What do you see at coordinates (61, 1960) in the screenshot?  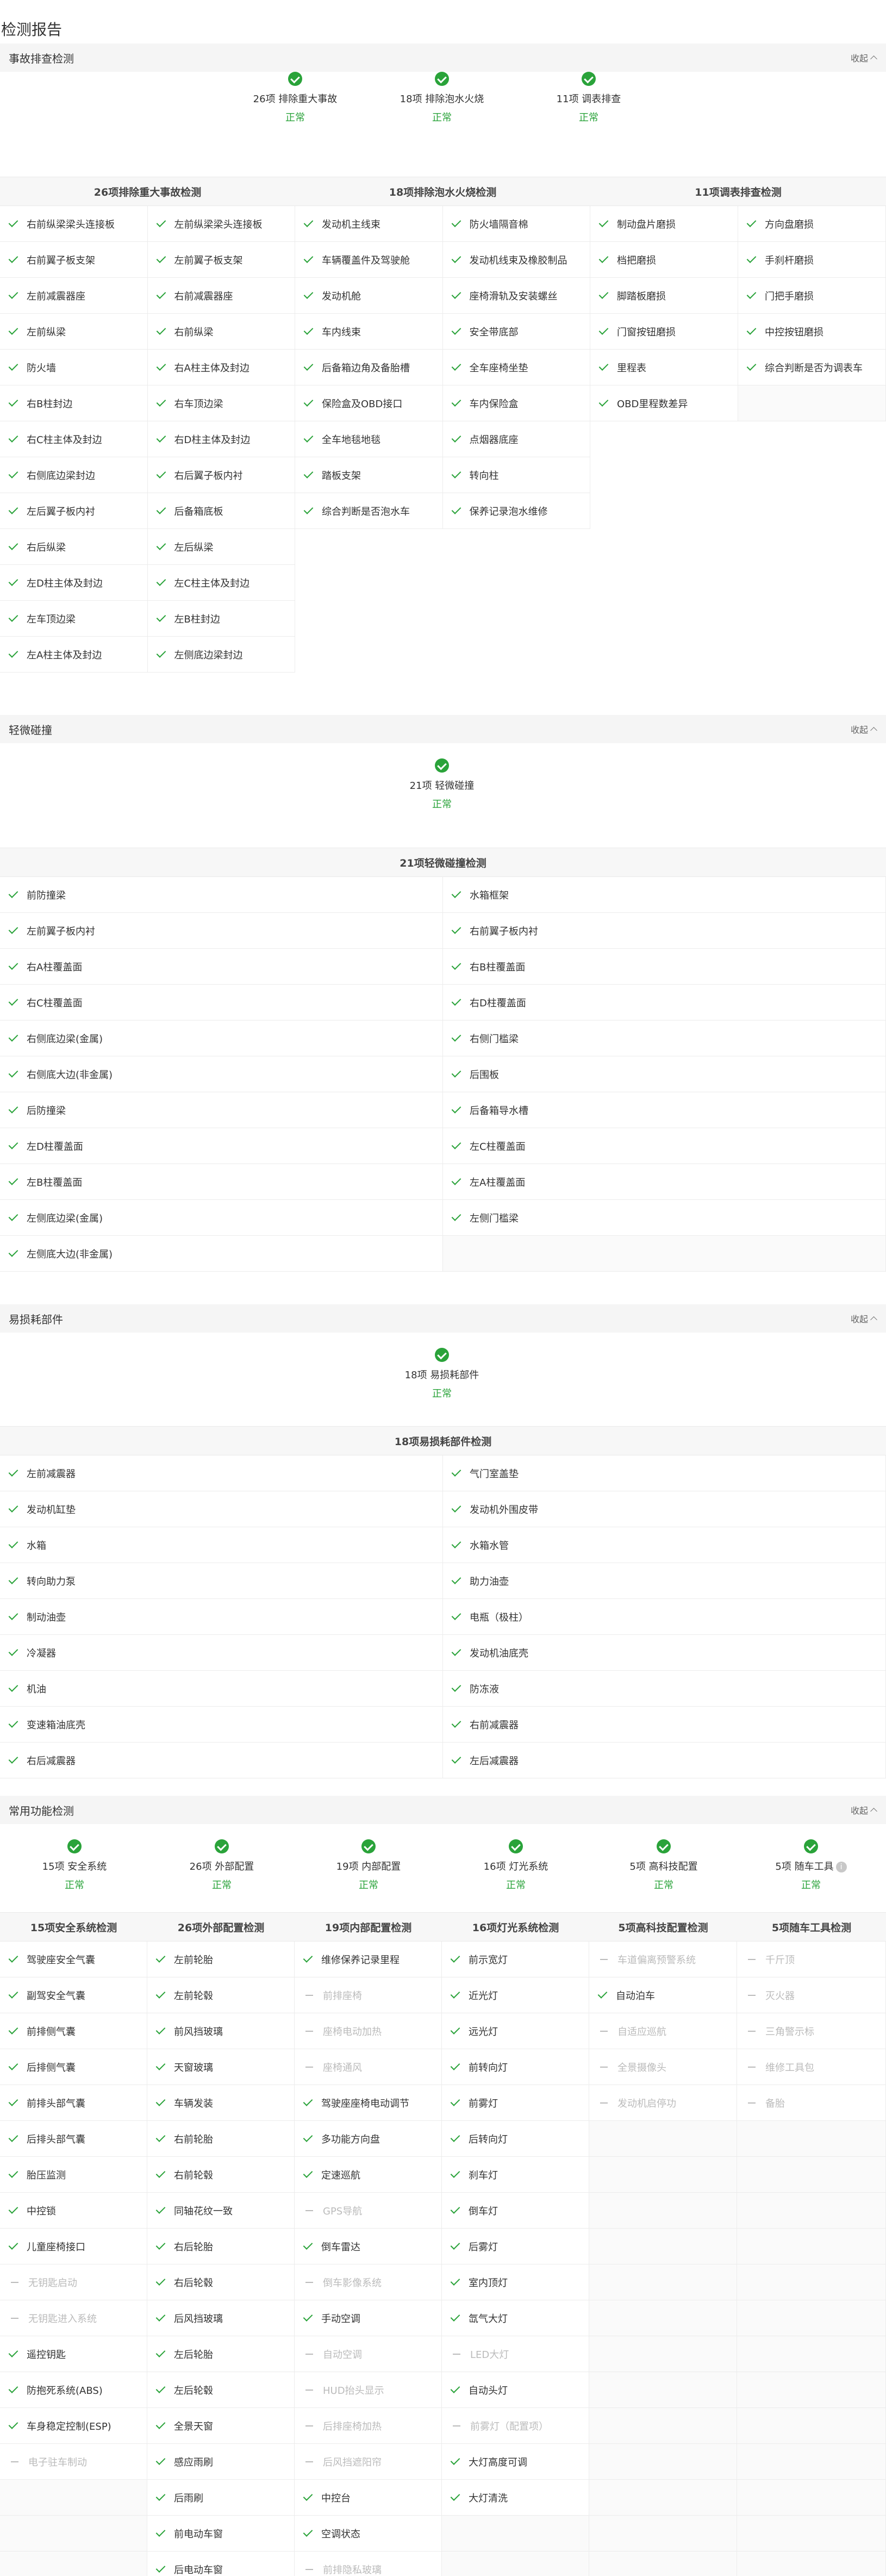 I see `item-label: 驾驶座安全气囊` at bounding box center [61, 1960].